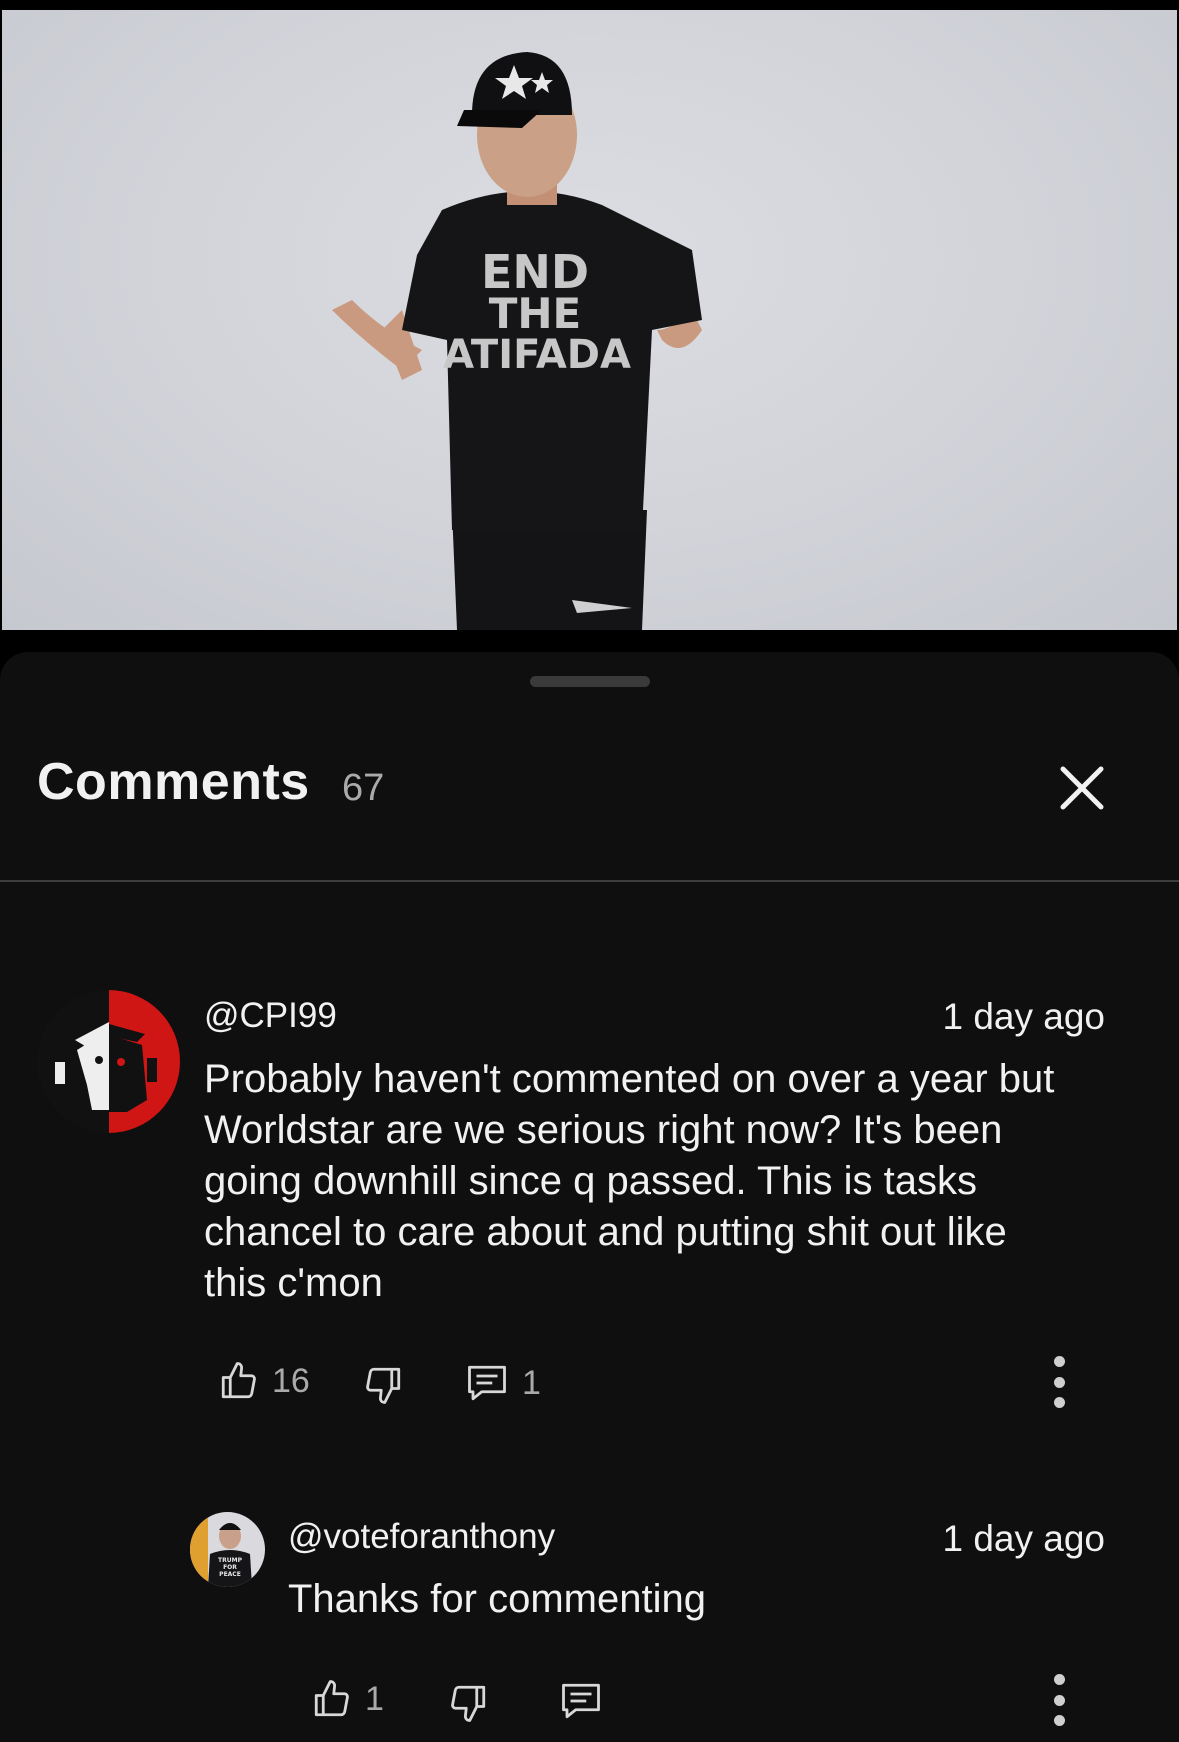 This screenshot has width=1179, height=1742. I want to click on drag-handle, so click(590, 681).